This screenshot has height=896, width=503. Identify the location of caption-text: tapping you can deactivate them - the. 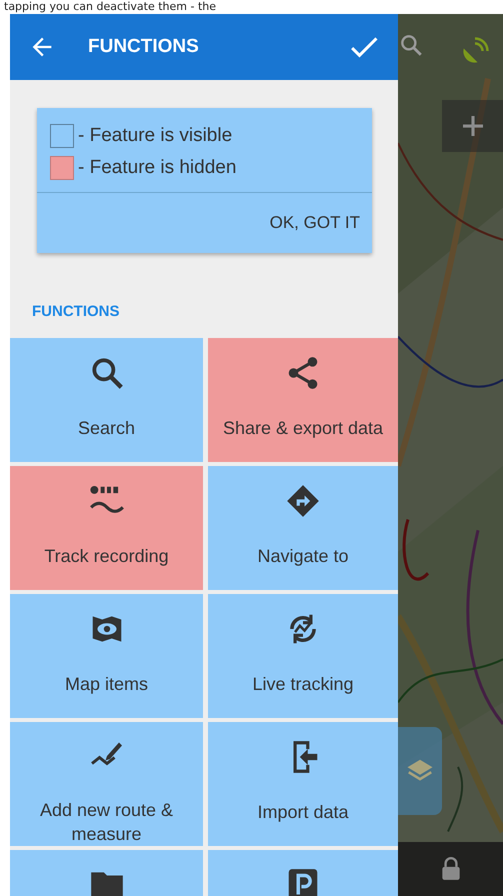
(110, 7).